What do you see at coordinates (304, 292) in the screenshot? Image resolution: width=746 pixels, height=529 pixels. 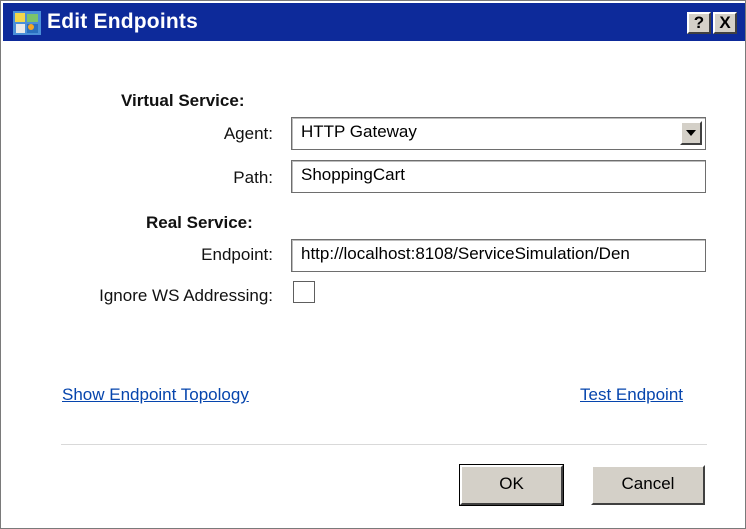 I see `ignore-ws-addressing-checkbox` at bounding box center [304, 292].